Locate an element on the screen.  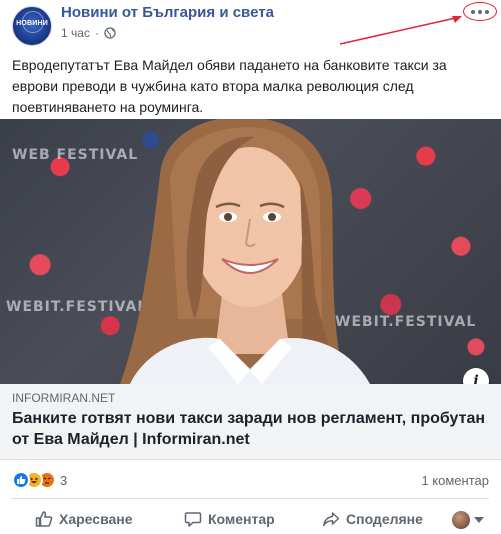
comment-label: Коментар is located at coordinates (241, 519).